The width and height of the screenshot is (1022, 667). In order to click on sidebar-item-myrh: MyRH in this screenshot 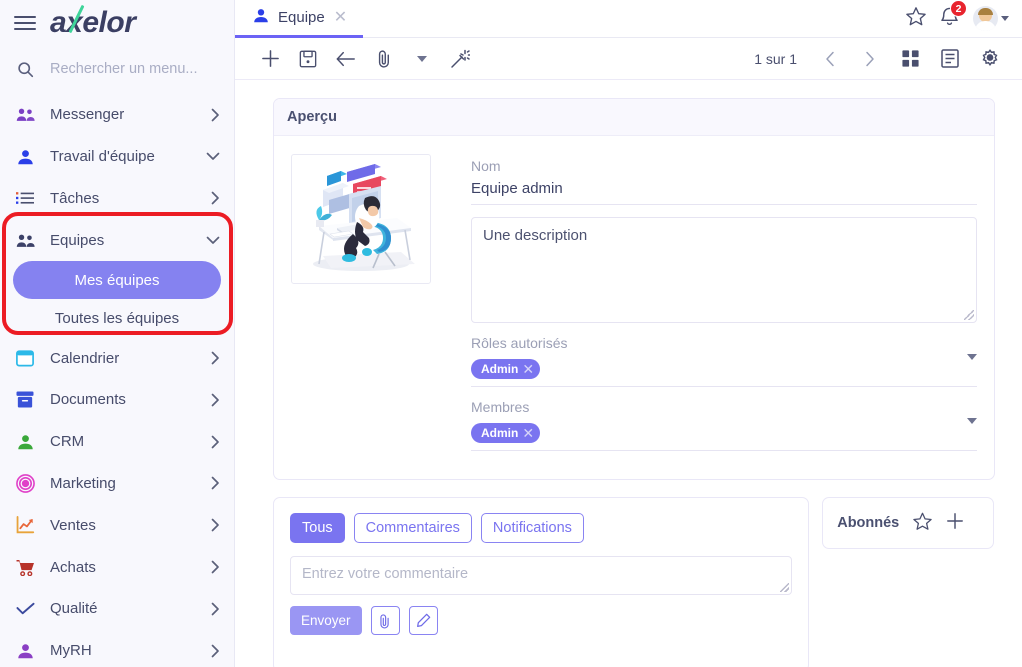, I will do `click(117, 648)`.